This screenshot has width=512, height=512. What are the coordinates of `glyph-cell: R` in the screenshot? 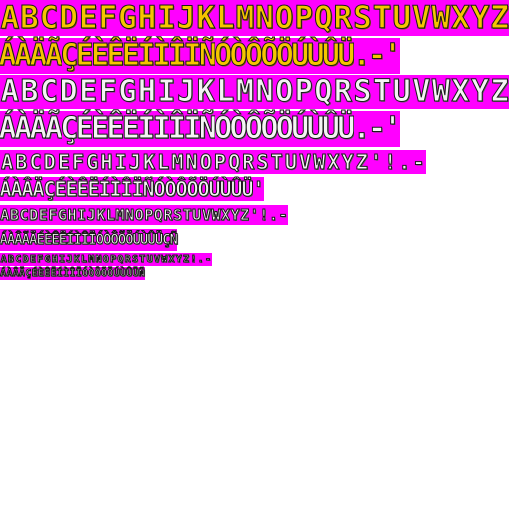 It's located at (343, 91).